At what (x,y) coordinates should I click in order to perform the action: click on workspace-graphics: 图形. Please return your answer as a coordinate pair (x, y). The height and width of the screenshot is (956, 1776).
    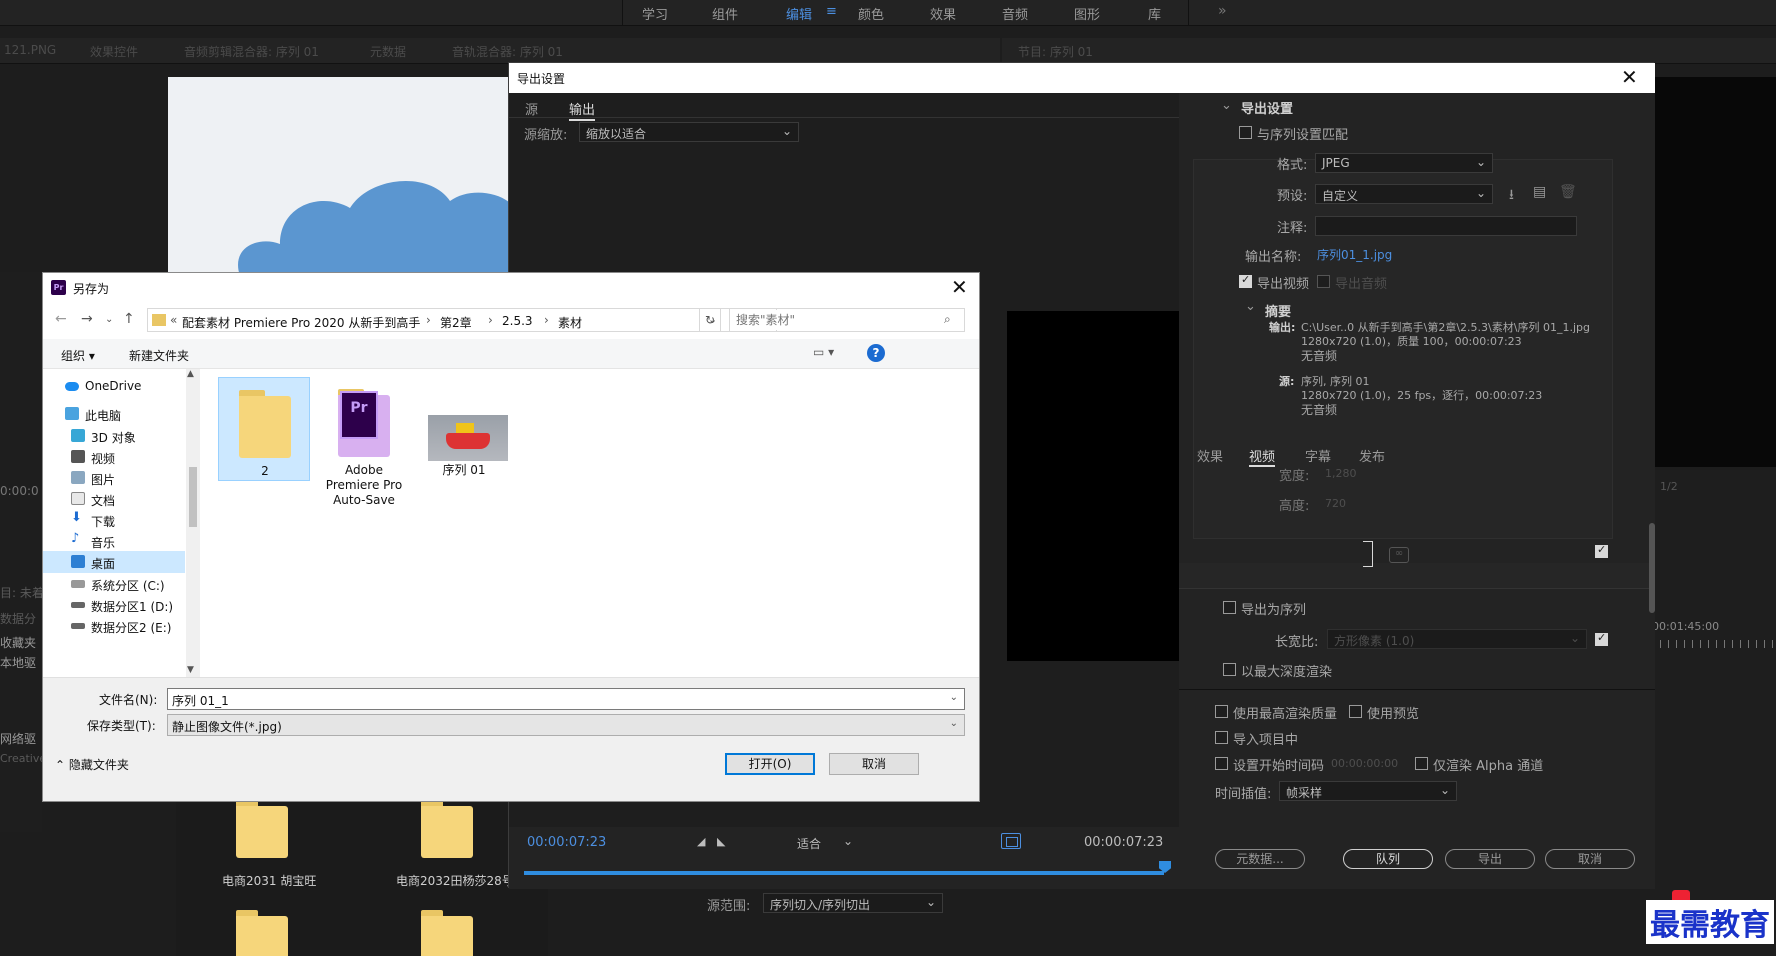
    Looking at the image, I should click on (1087, 13).